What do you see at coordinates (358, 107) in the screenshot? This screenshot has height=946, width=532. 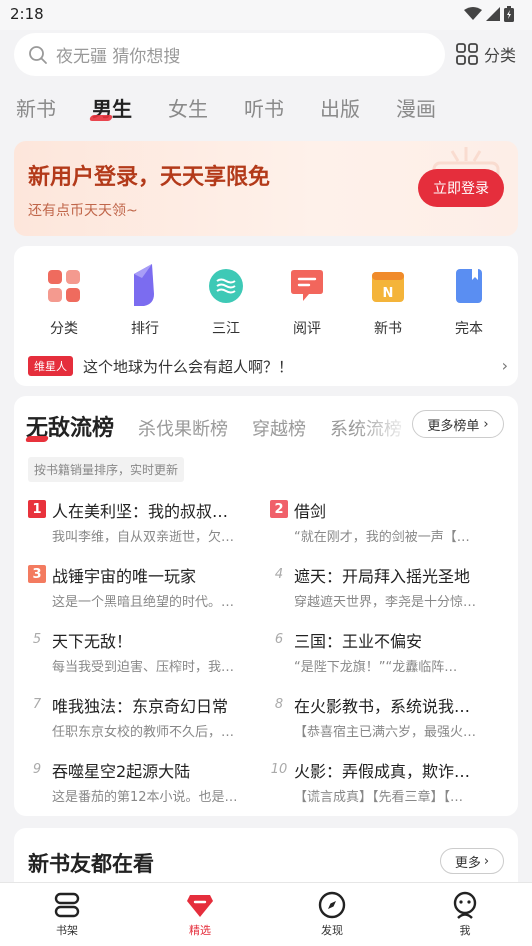 I see `tab-publish: 出版` at bounding box center [358, 107].